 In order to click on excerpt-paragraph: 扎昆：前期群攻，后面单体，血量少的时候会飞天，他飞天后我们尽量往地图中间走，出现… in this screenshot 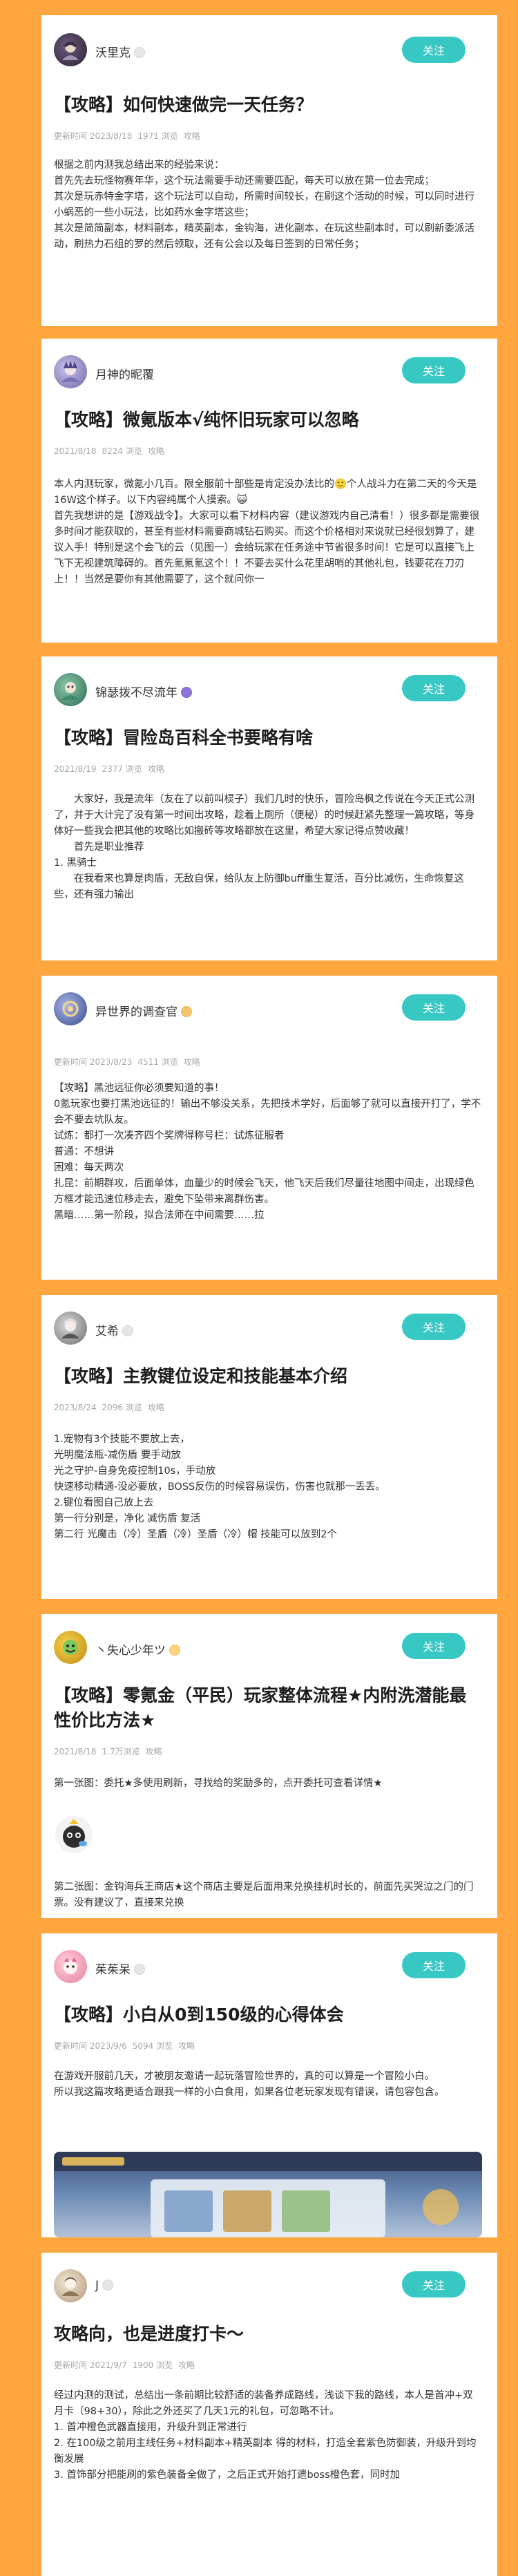, I will do `click(264, 1191)`.